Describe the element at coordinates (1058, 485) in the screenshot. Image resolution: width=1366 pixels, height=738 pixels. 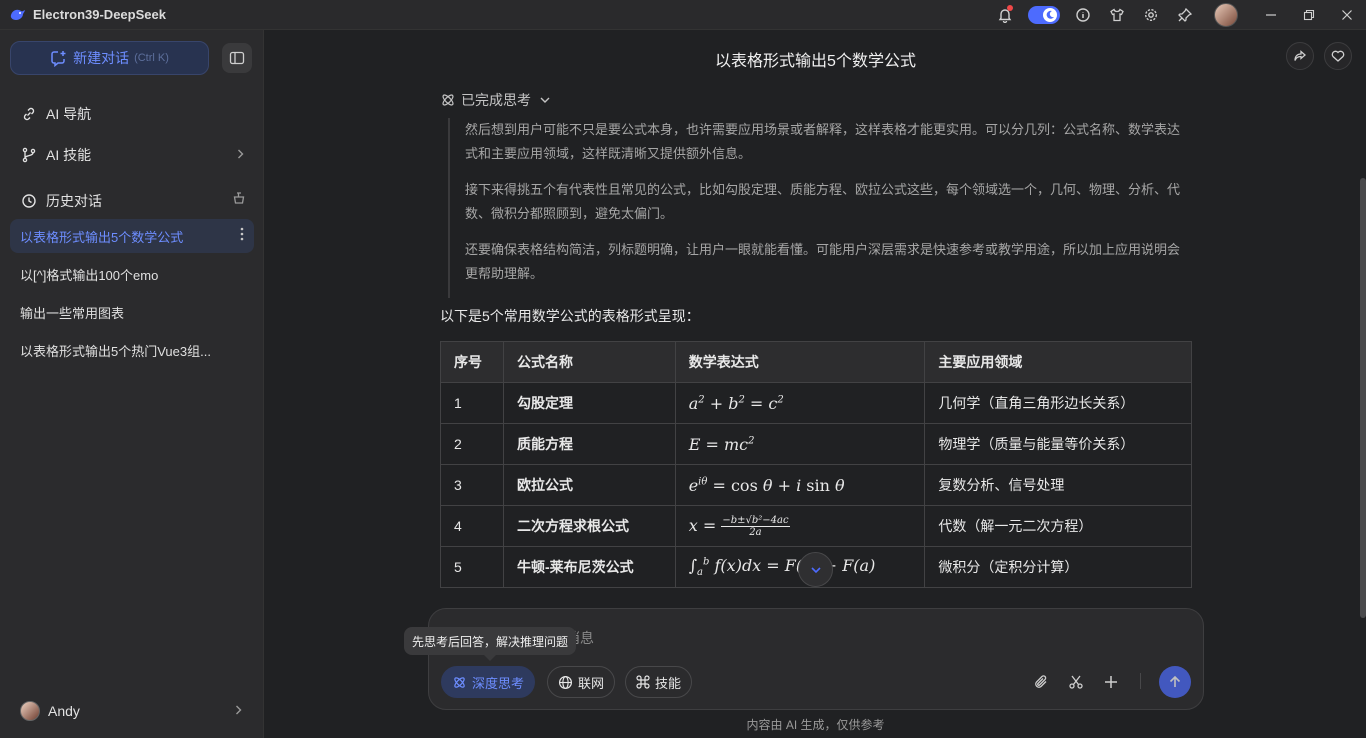
I see `application-field: 复数分析、信号处理` at that location.